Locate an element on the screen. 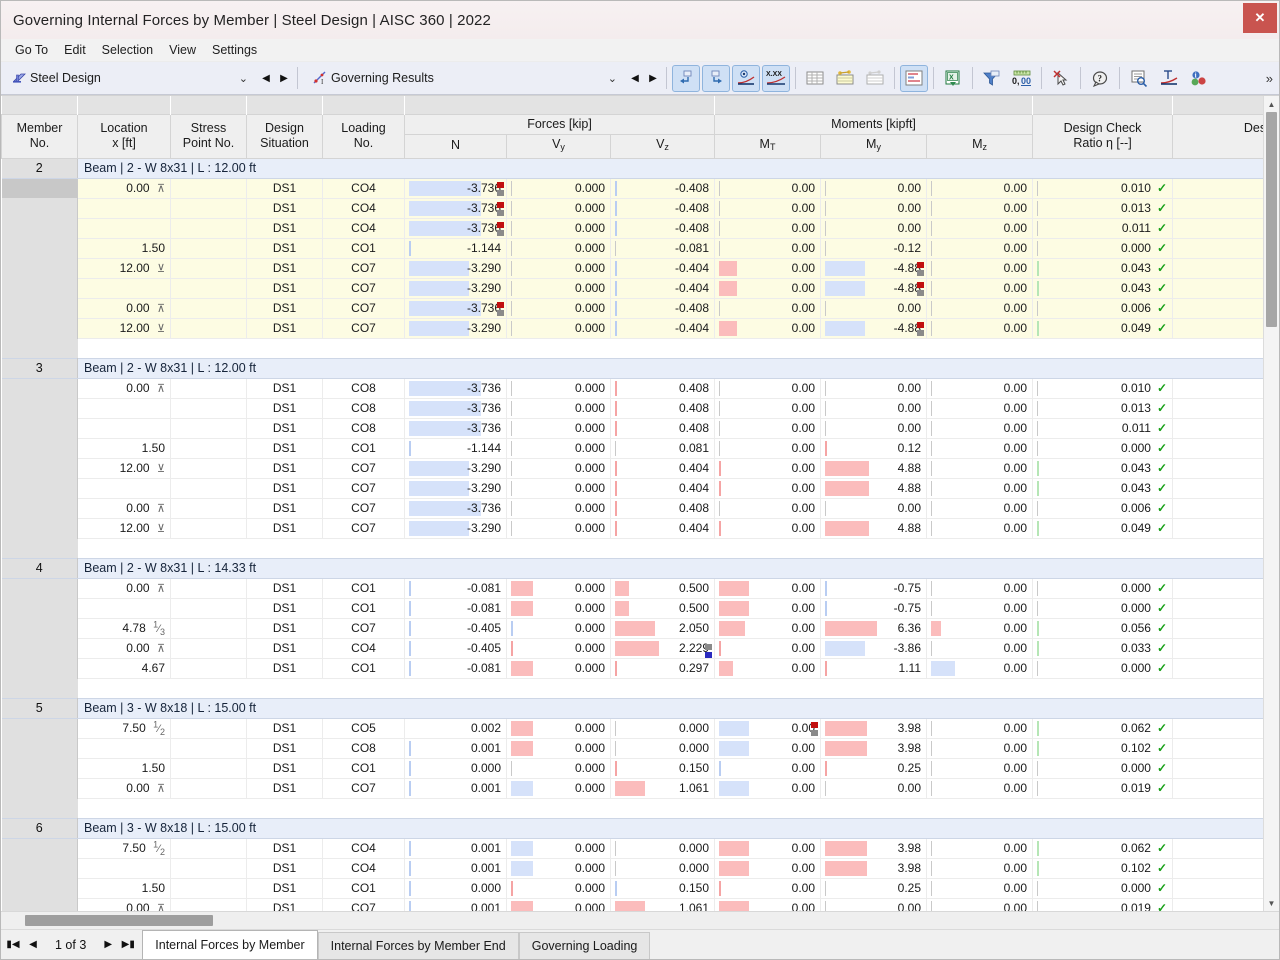  cell-force-vz: 0.404 is located at coordinates (663, 488).